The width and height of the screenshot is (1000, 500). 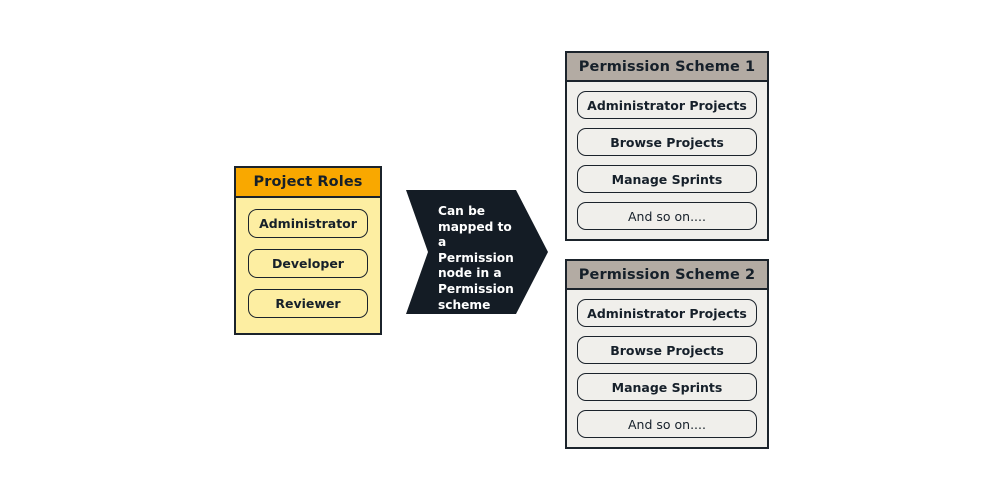 I want to click on project-role-item-developer: Developer, so click(x=308, y=263).